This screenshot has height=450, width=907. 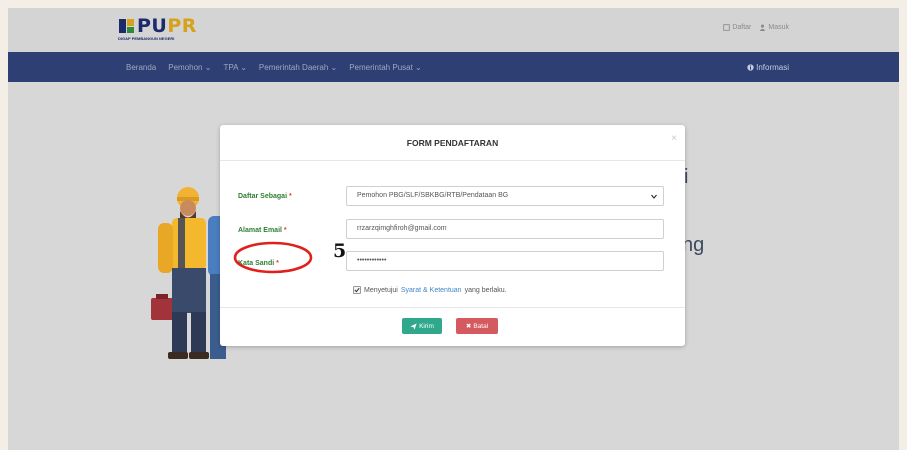 I want to click on nav-item-beranda: Beranda, so click(x=141, y=67).